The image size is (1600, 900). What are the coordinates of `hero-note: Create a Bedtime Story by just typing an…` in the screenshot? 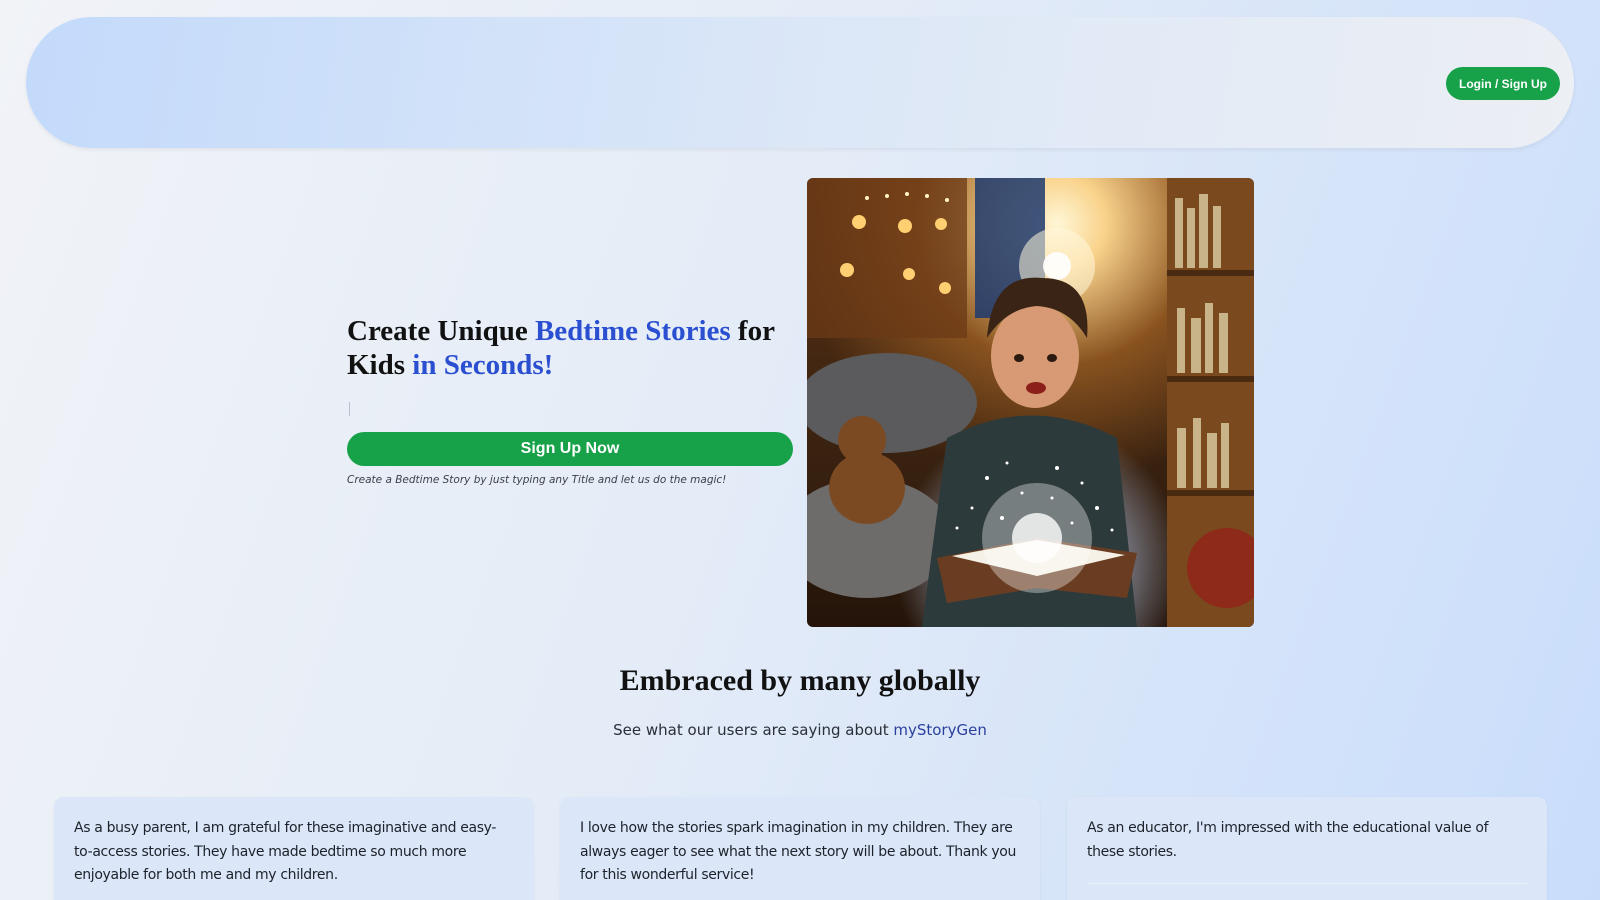 It's located at (537, 480).